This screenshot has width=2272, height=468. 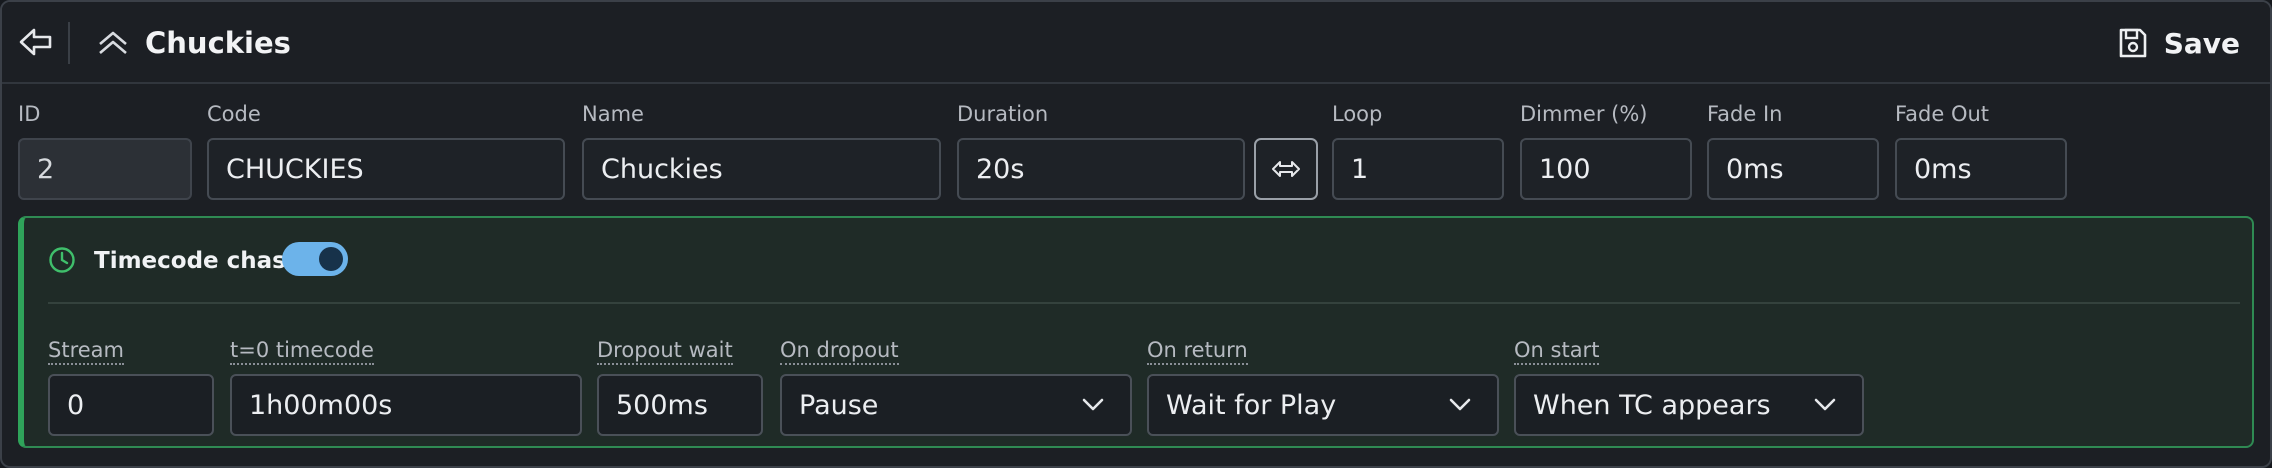 I want to click on arrow-left-icon, so click(x=35, y=42).